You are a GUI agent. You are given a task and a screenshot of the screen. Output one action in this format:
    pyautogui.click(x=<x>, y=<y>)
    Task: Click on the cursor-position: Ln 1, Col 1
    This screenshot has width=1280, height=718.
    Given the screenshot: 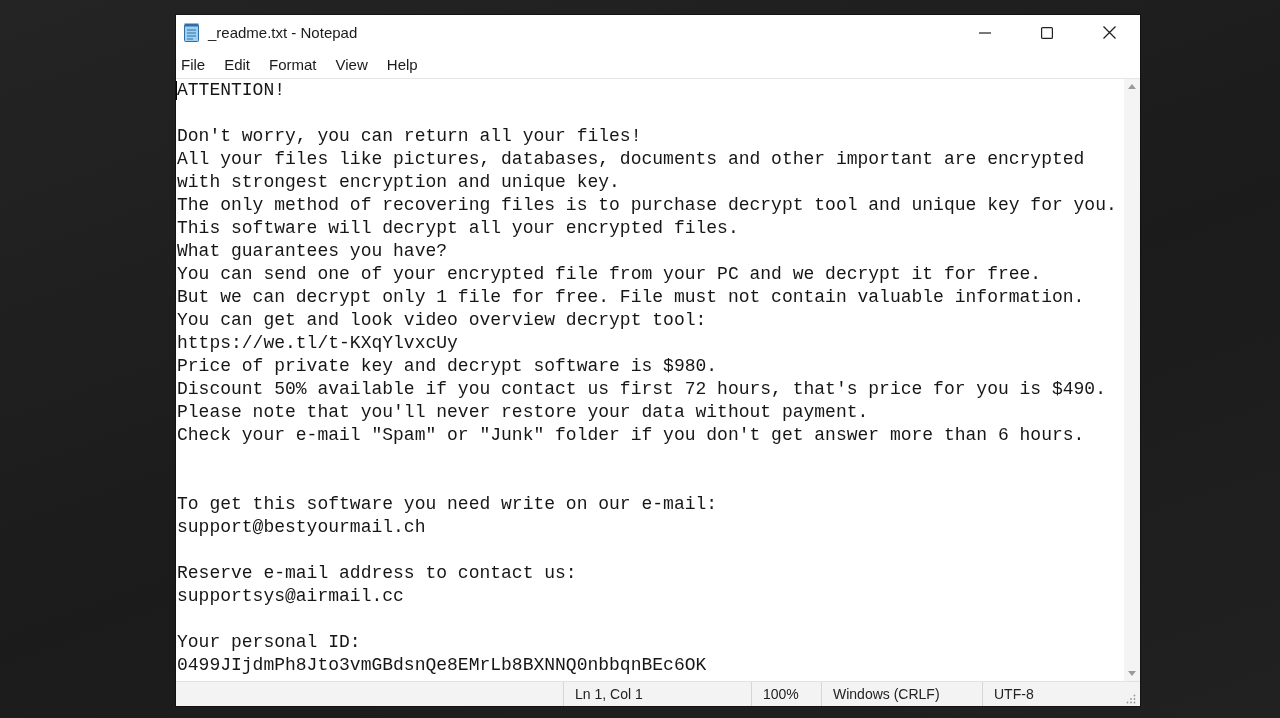 What is the action you would take?
    pyautogui.click(x=609, y=694)
    